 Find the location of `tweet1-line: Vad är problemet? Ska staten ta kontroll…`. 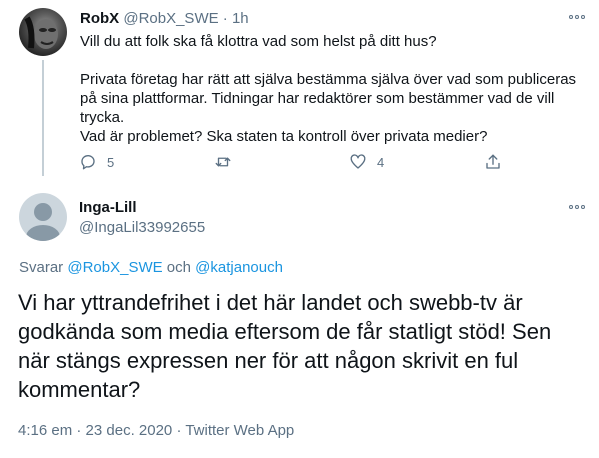

tweet1-line: Vad är problemet? Ska staten ta kontroll… is located at coordinates (284, 136).